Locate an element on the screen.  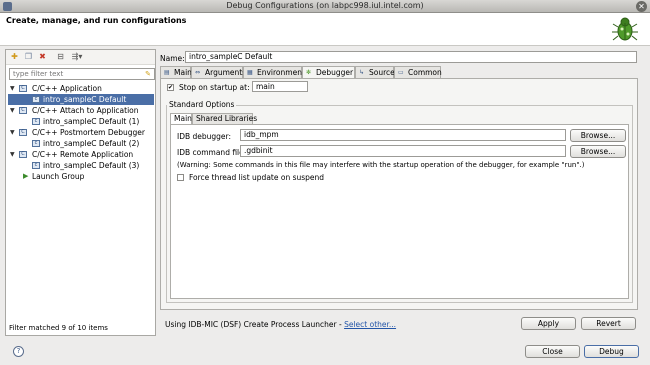
delete-icon: ✖ is located at coordinates (42, 57).